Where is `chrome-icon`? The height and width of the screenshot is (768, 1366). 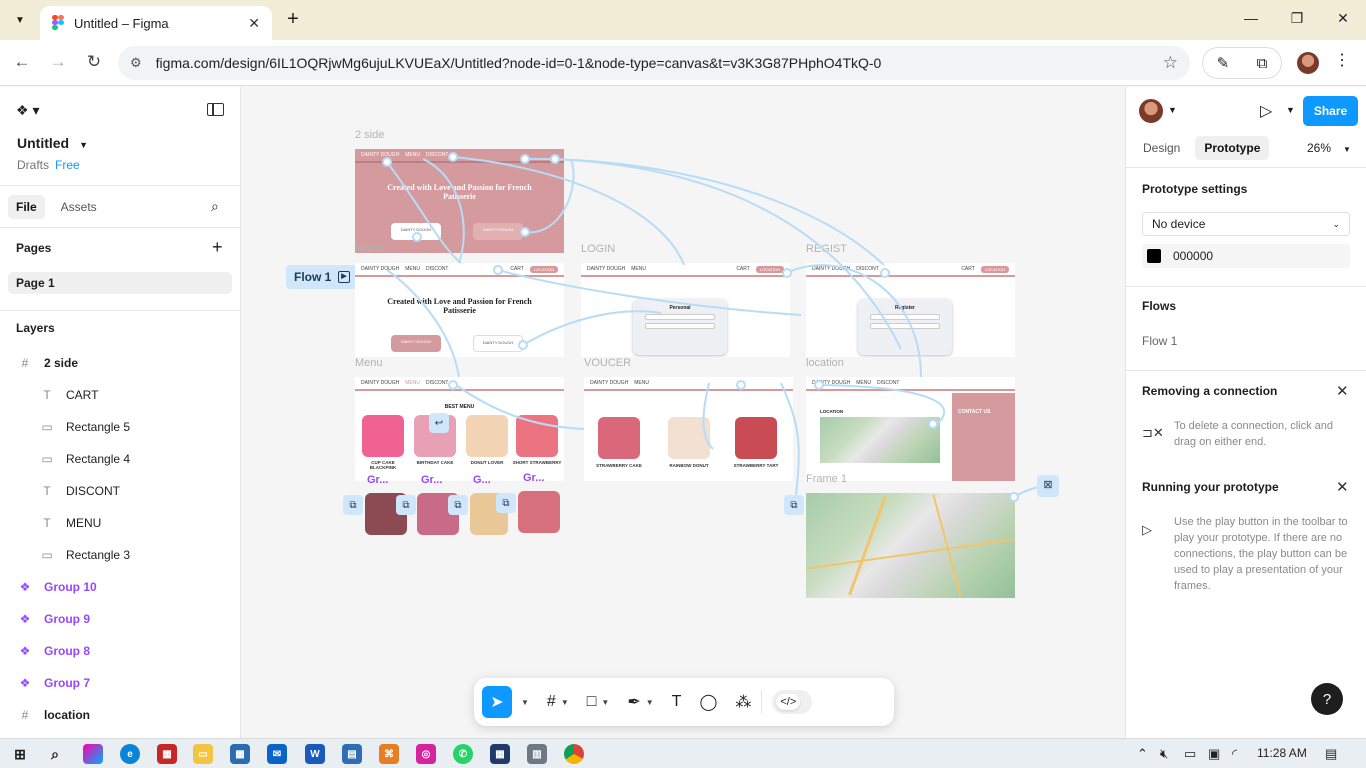
chrome-icon is located at coordinates (574, 754).